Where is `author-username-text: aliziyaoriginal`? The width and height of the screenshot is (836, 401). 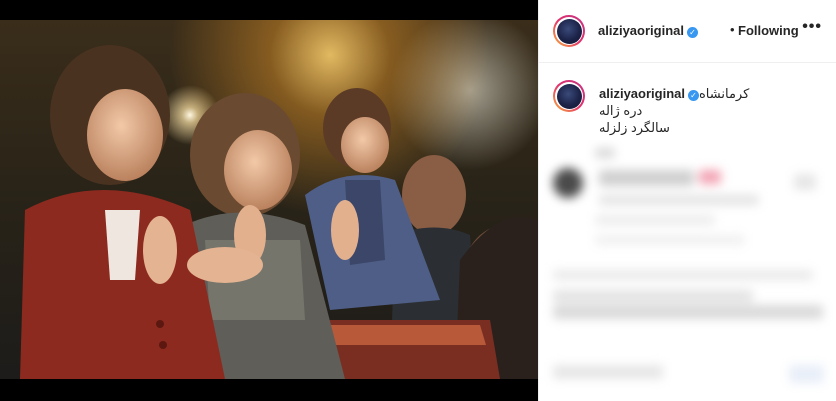
author-username-text: aliziyaoriginal is located at coordinates (641, 30).